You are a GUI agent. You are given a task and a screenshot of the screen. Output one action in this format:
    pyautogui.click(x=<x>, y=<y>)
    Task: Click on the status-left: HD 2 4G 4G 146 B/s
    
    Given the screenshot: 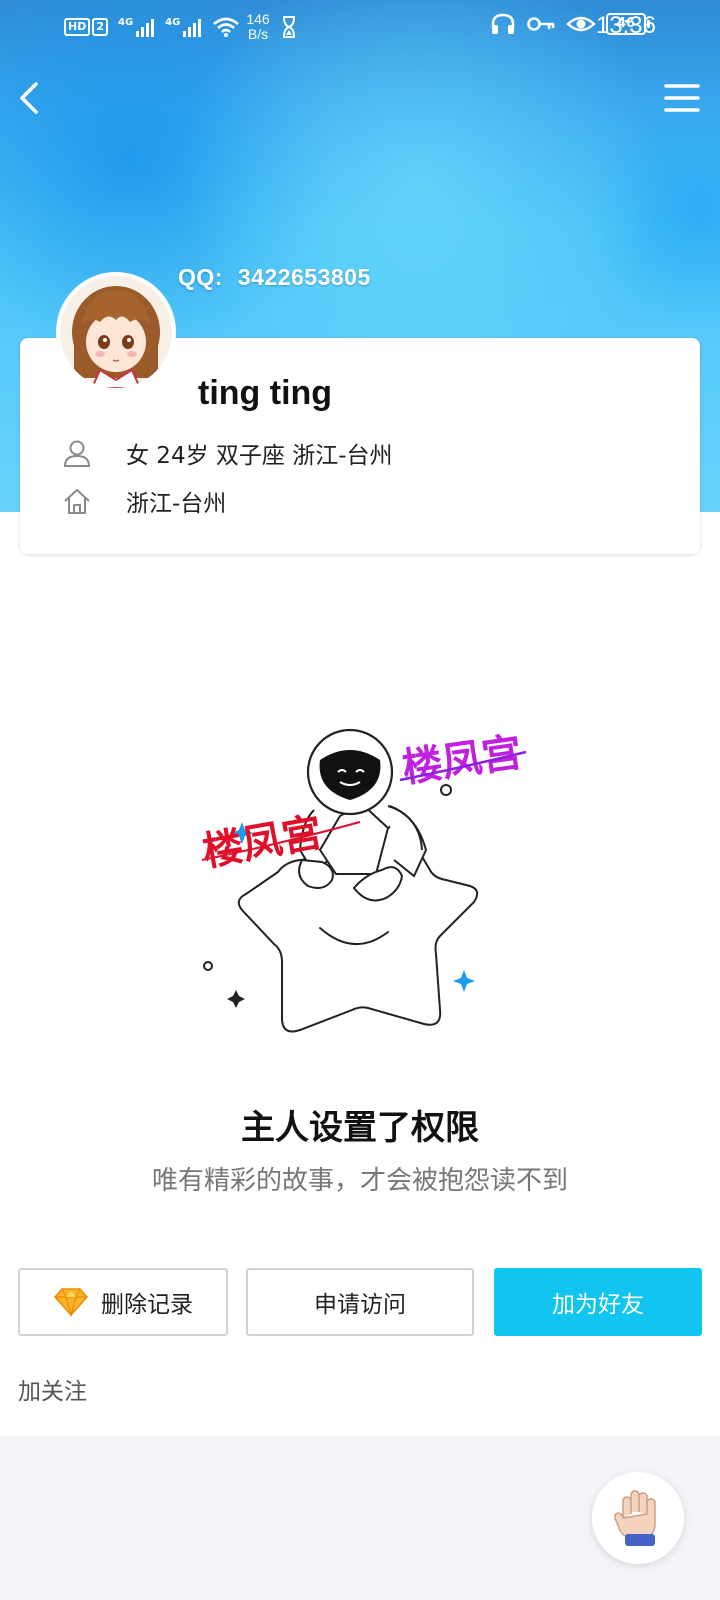 What is the action you would take?
    pyautogui.click(x=181, y=27)
    